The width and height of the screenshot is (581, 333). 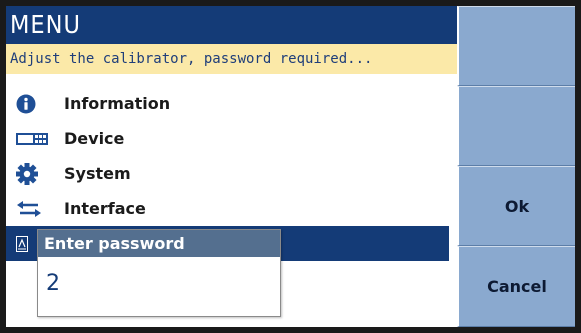 What do you see at coordinates (34, 104) in the screenshot?
I see `info-icon` at bounding box center [34, 104].